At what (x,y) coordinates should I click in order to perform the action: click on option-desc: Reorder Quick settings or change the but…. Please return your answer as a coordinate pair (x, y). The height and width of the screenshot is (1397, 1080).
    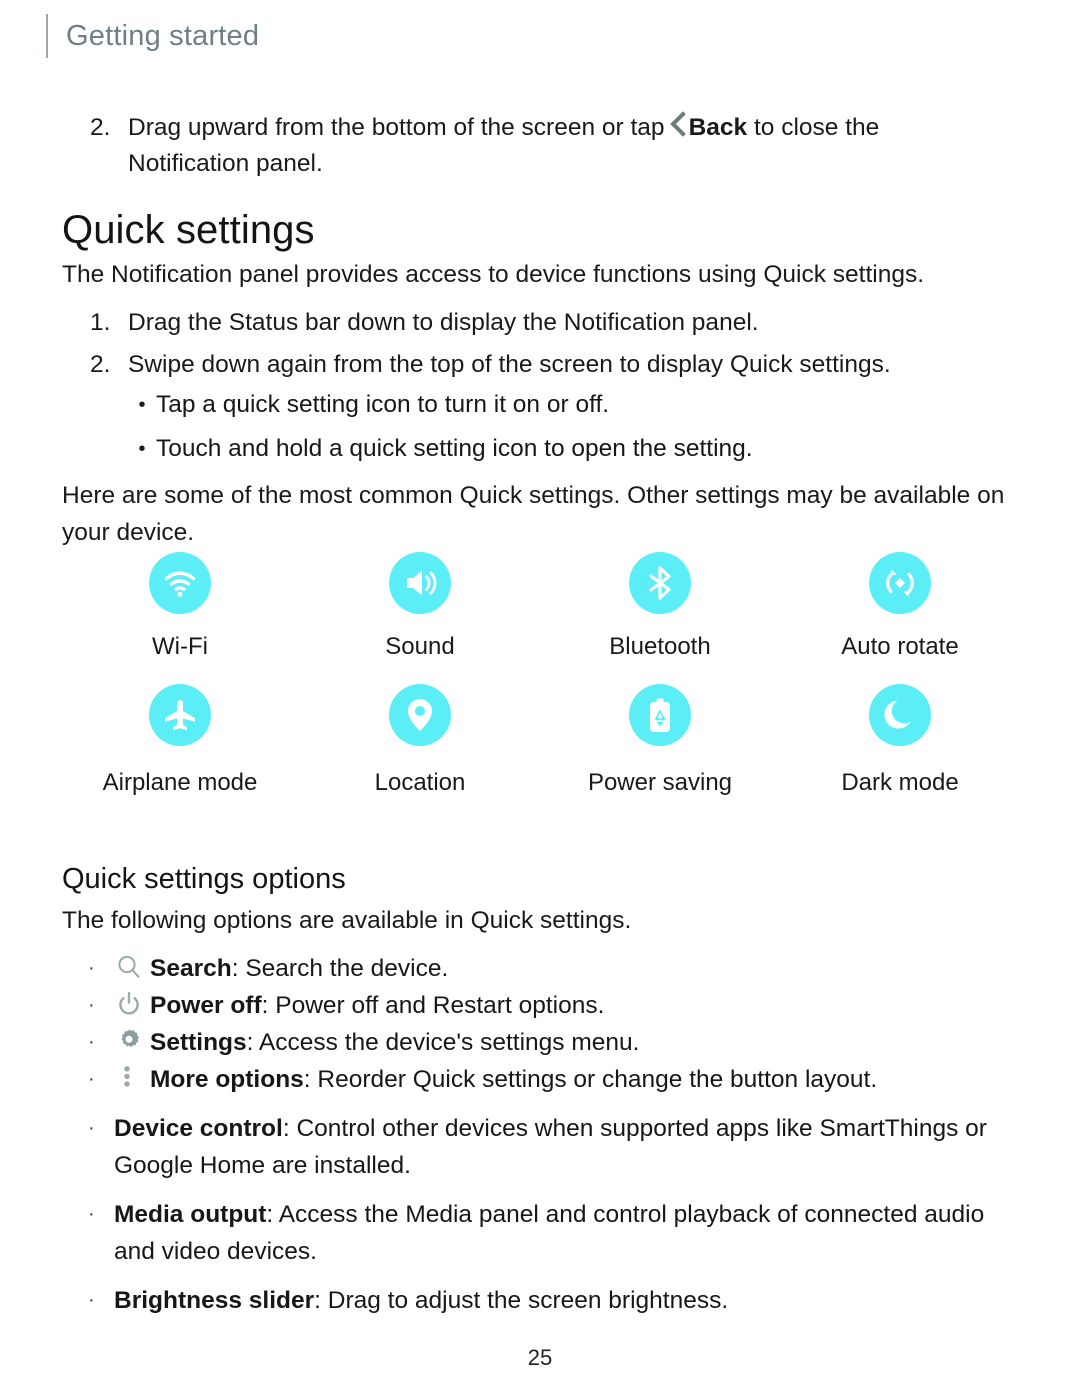
    Looking at the image, I should click on (597, 1079).